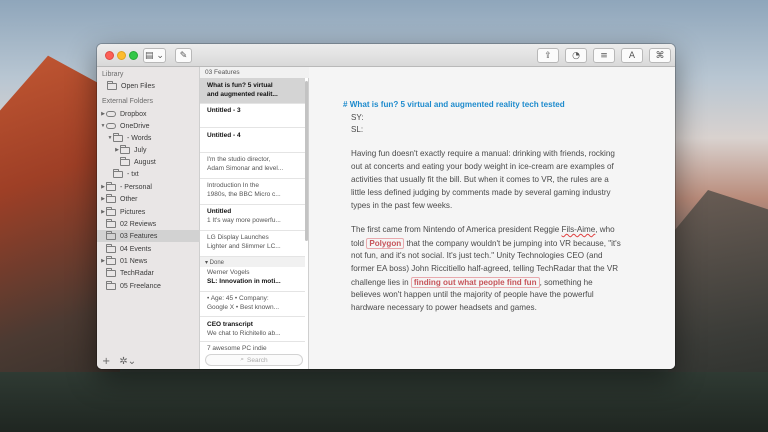  Describe the element at coordinates (252, 348) in the screenshot. I see `note-item: 7 awesome PC indie` at that location.